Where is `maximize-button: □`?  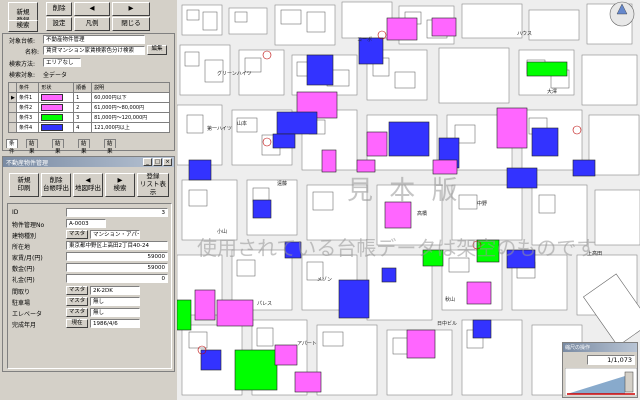 maximize-button: □ is located at coordinates (157, 162).